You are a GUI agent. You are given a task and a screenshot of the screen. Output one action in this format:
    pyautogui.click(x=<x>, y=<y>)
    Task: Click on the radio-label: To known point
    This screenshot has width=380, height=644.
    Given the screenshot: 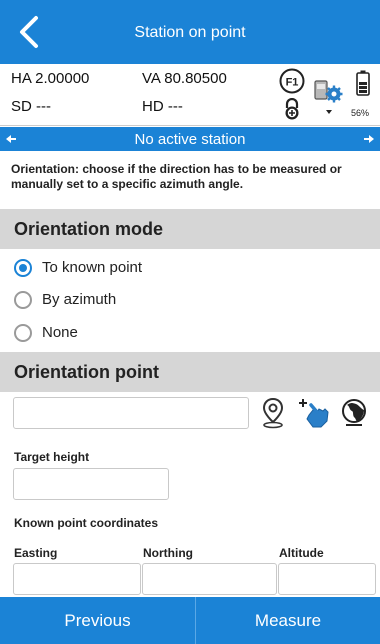 What is the action you would take?
    pyautogui.click(x=92, y=267)
    